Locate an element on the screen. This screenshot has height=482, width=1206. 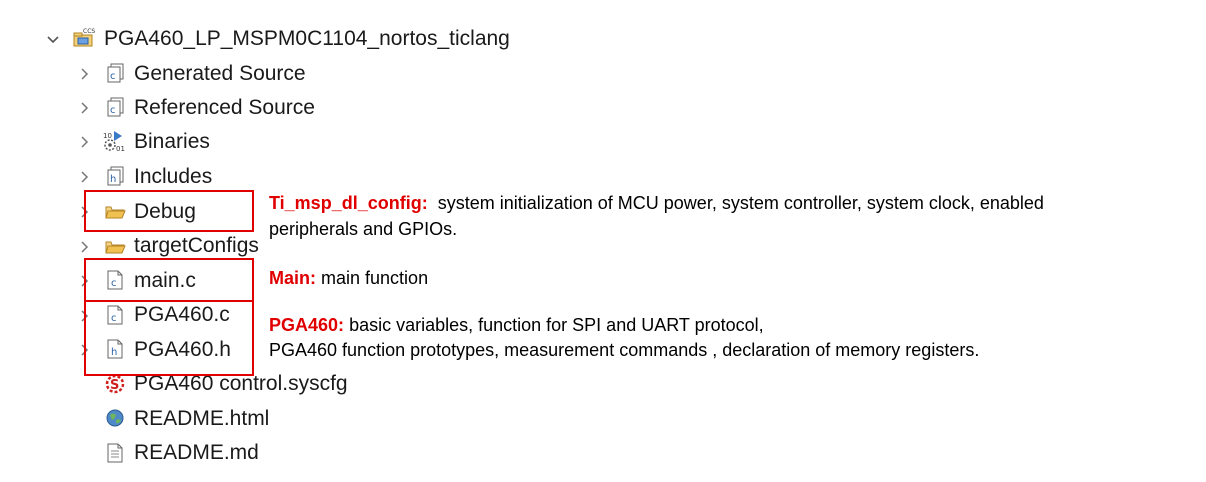
tree-item-label: README.md is located at coordinates (196, 452).